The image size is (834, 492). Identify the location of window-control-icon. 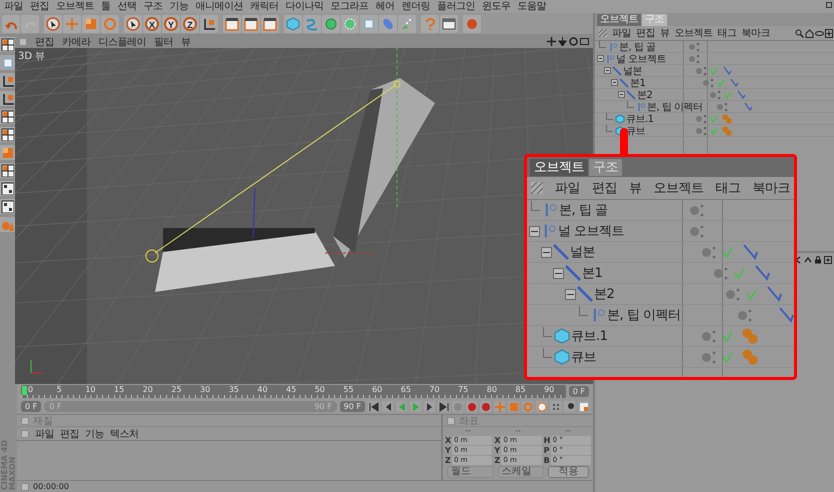
(829, 5).